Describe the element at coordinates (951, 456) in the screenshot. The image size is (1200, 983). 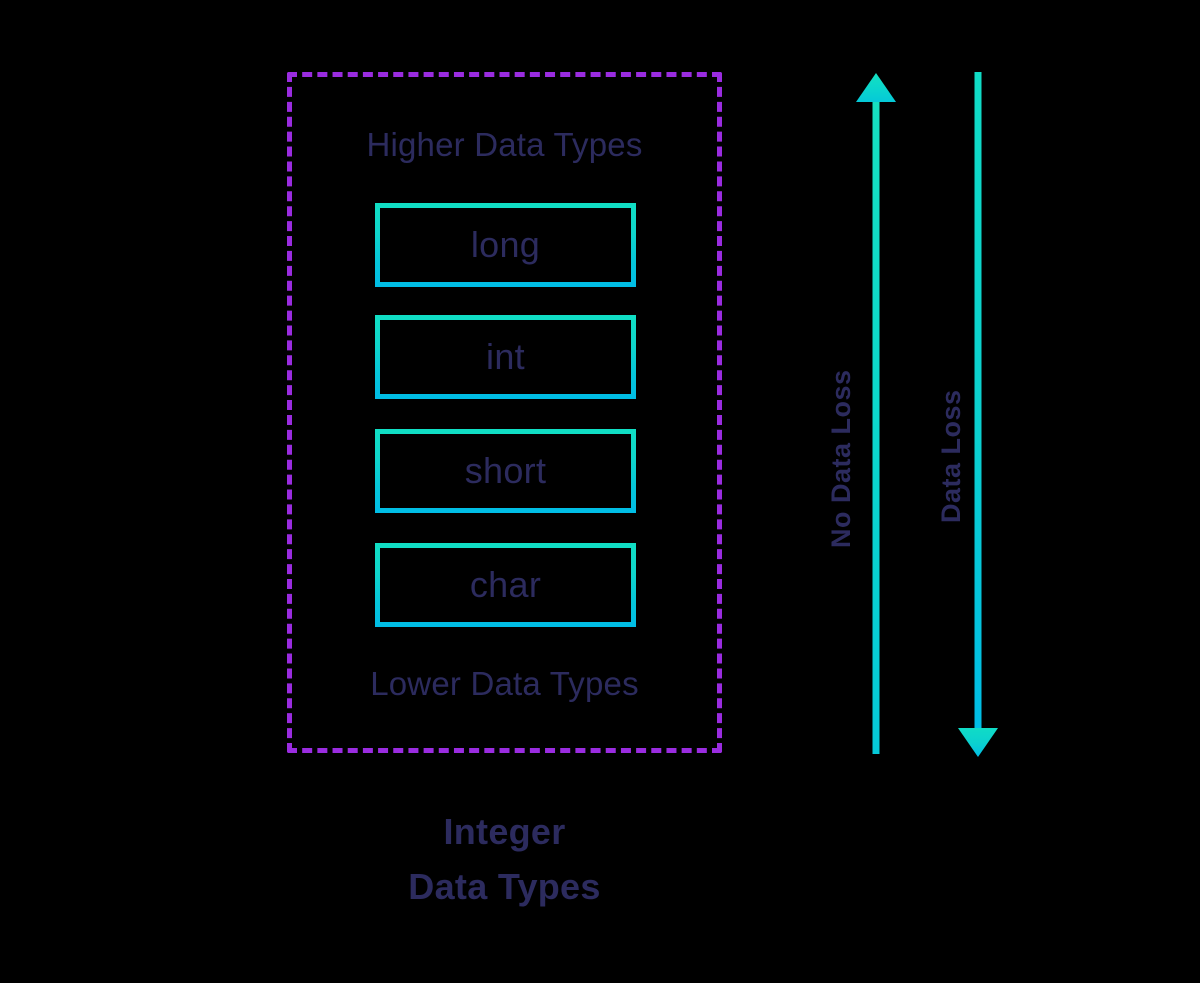
I see `data-loss-label: Data Loss` at that location.